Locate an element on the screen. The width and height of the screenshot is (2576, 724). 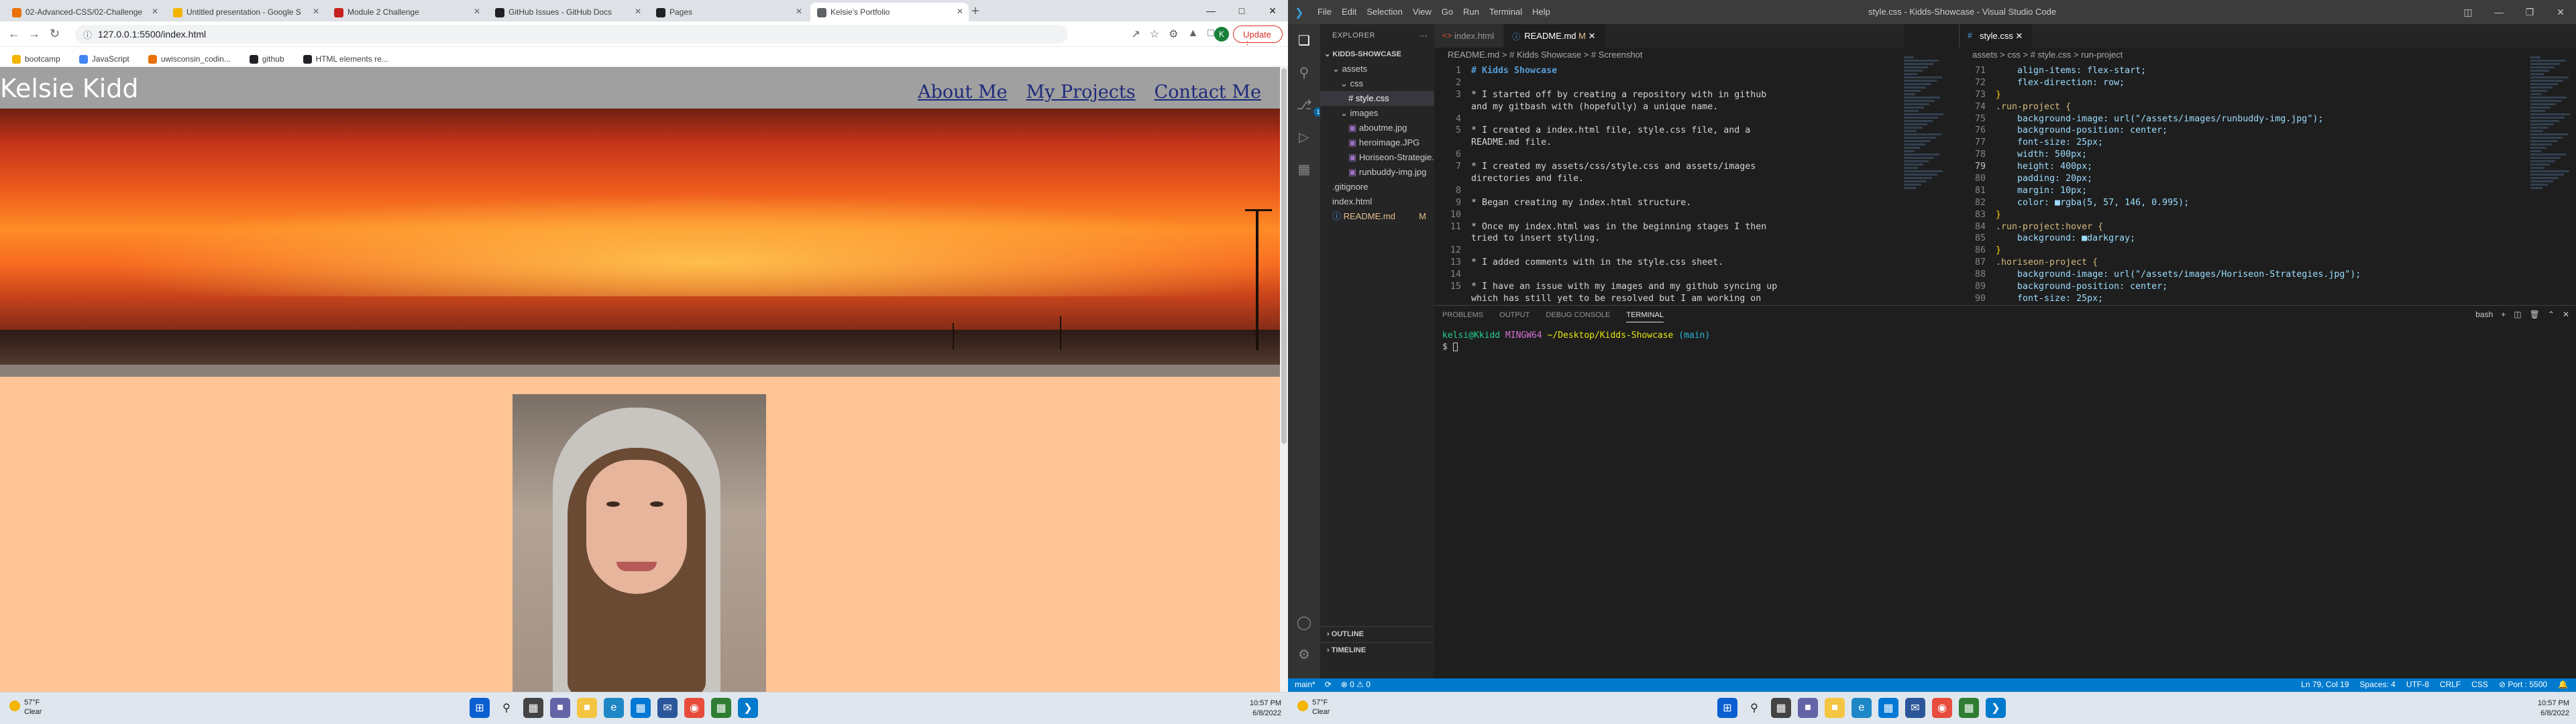
start-icon: ⊞ is located at coordinates (1727, 708).